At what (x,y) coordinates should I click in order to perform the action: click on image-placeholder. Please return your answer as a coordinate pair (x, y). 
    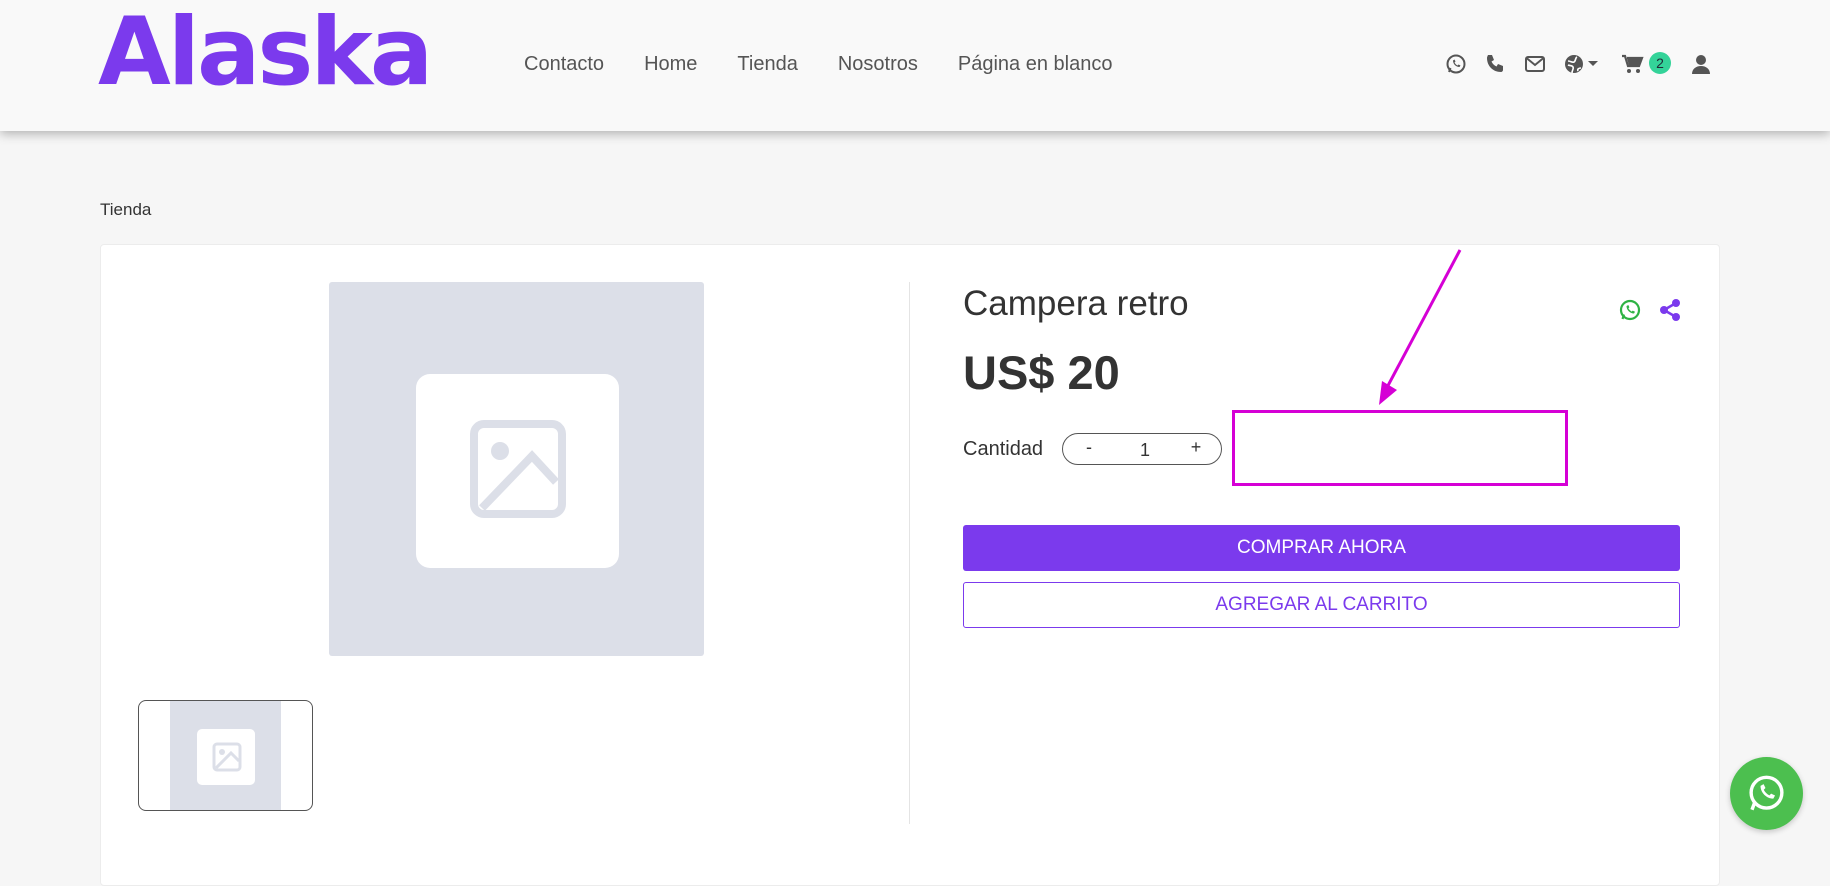
    Looking at the image, I should click on (517, 471).